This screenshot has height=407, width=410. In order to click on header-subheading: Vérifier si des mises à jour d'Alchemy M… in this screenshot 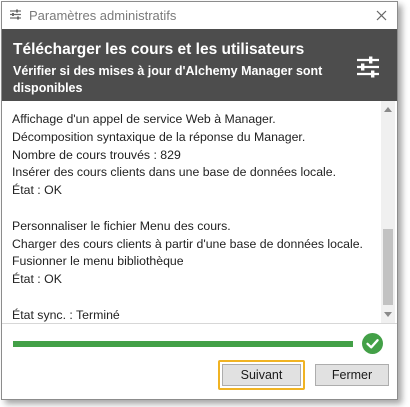, I will do `click(168, 79)`.